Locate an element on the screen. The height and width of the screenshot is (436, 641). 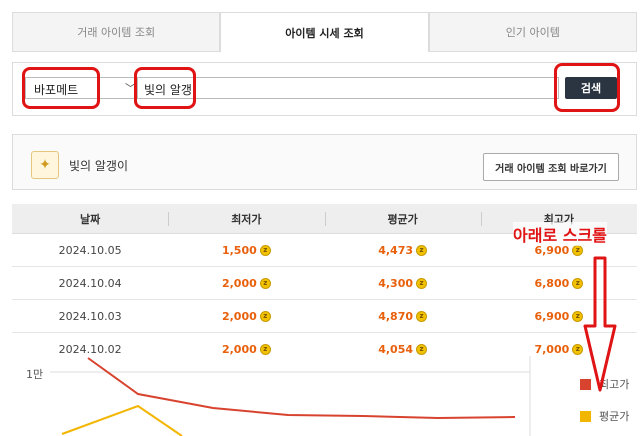
down-arrow-icon is located at coordinates (600, 324).